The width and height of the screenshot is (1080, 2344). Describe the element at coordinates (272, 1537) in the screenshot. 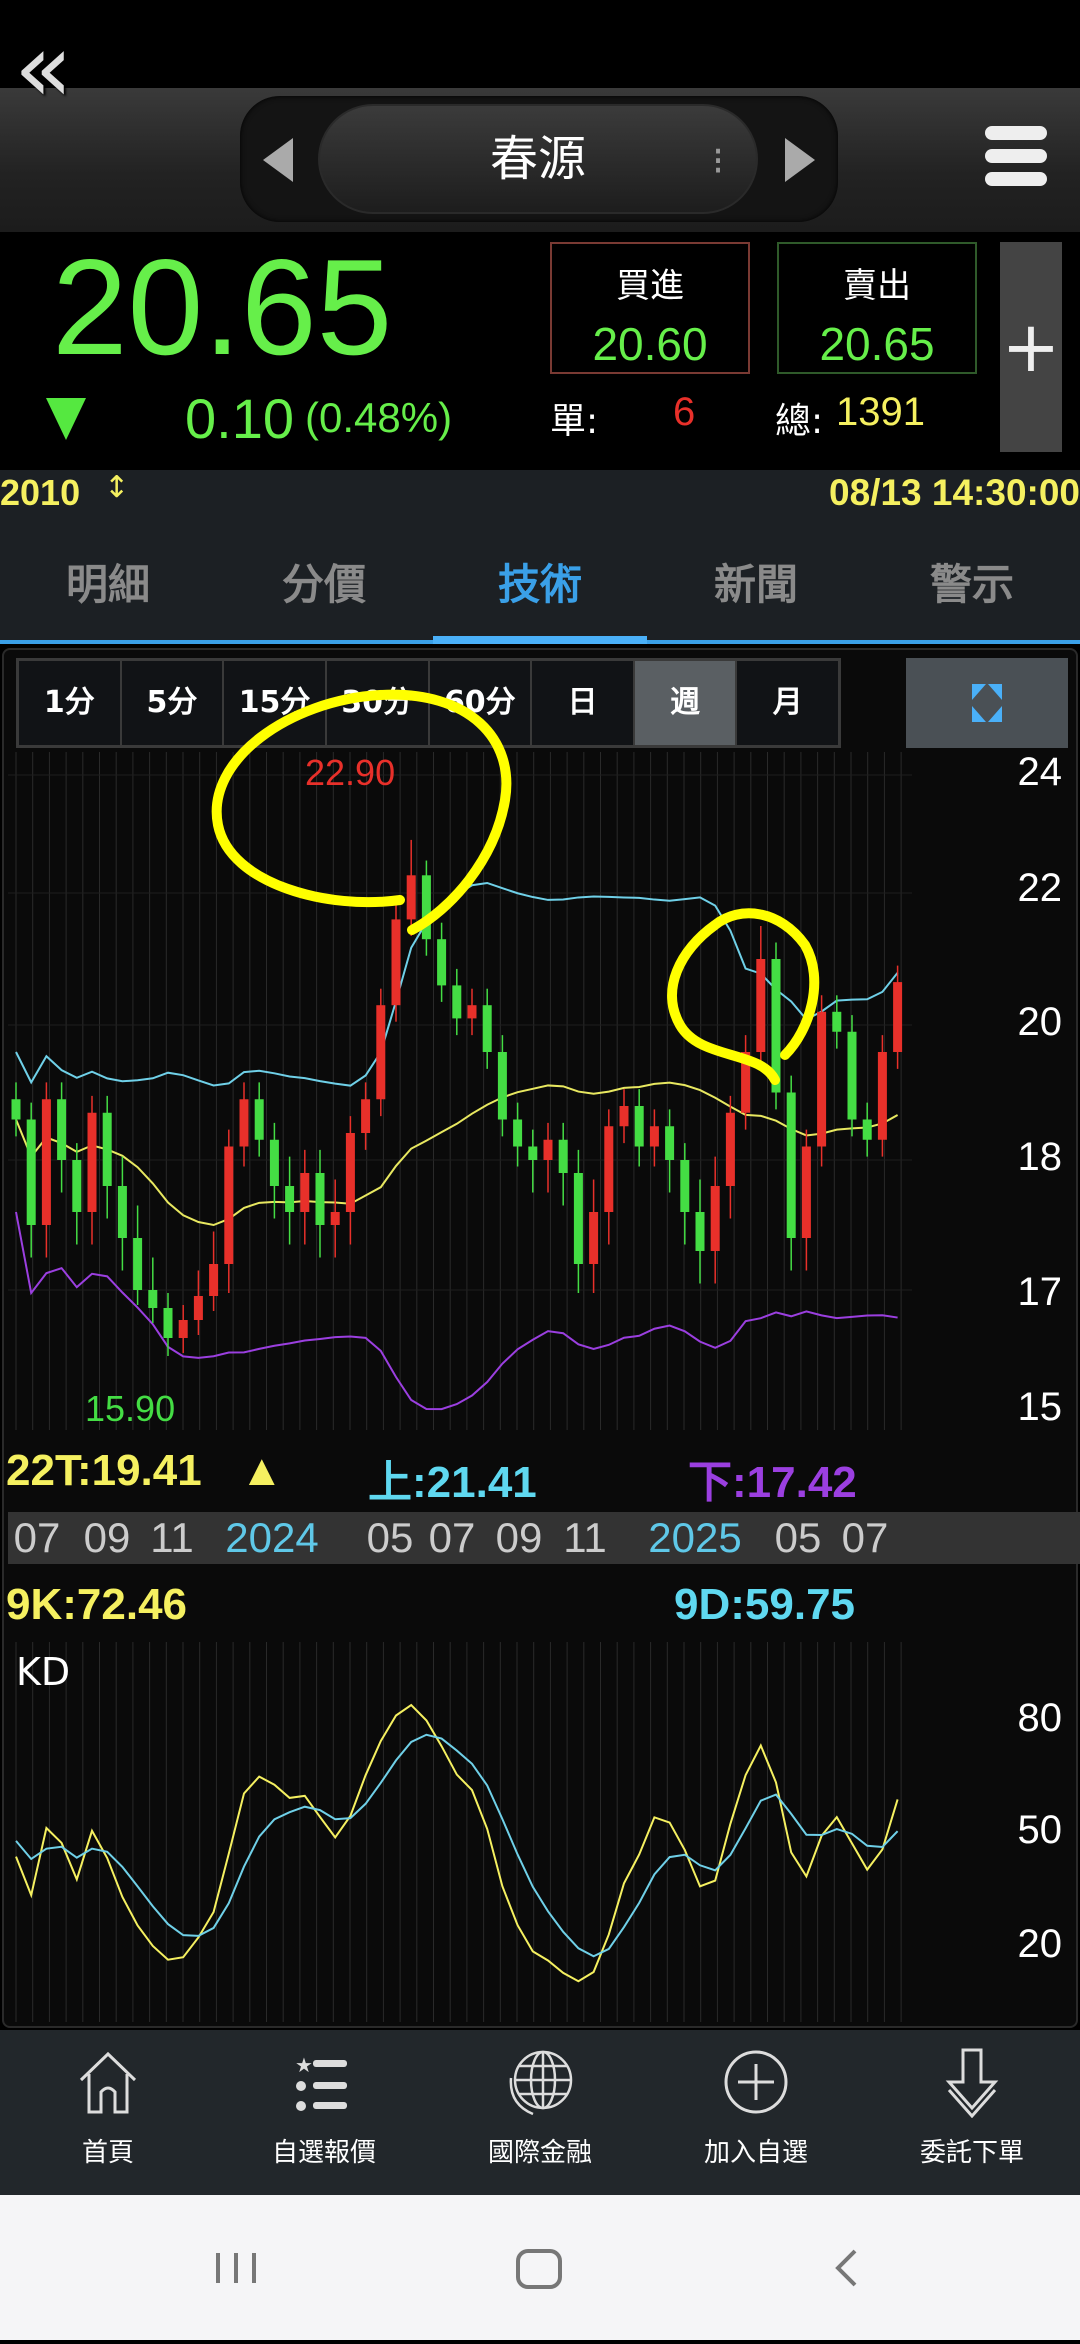

I see `x-tick: 2024` at that location.